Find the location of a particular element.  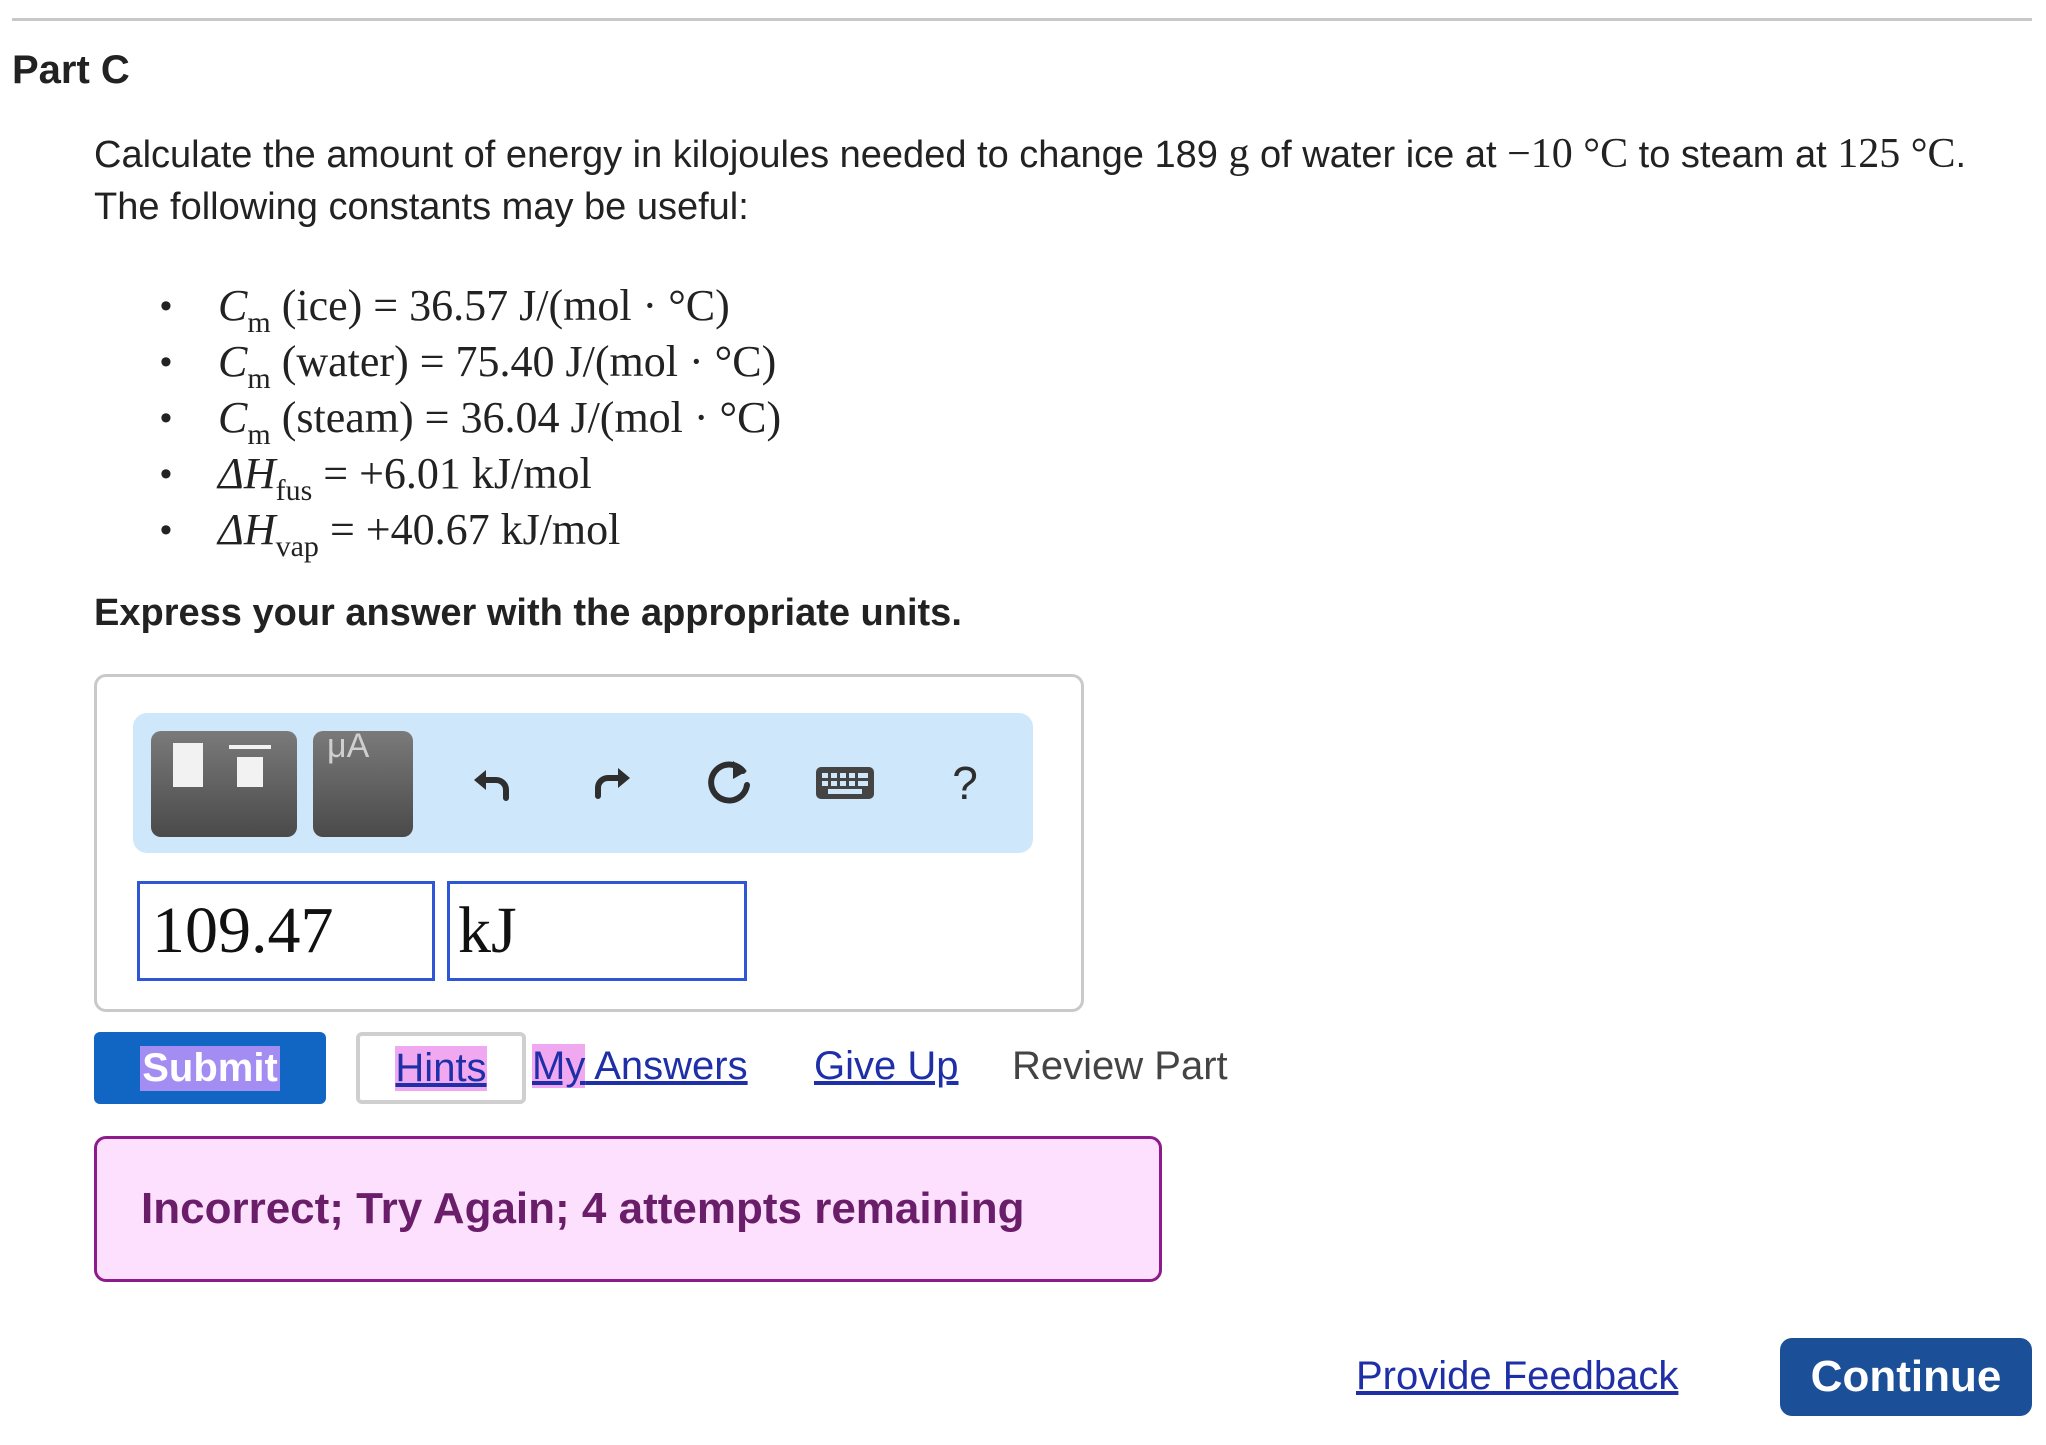

constant-value: (steam) = 36.04 J/(mol · °C) is located at coordinates (526, 417).